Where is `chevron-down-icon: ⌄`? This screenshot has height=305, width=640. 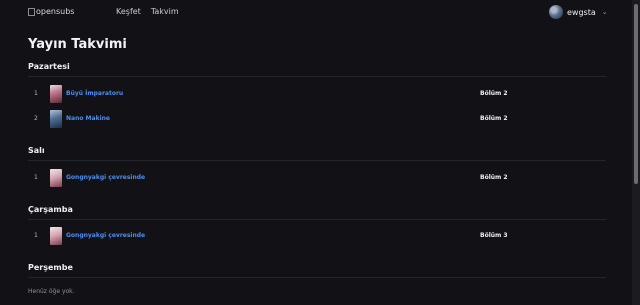 chevron-down-icon: ⌄ is located at coordinates (605, 12).